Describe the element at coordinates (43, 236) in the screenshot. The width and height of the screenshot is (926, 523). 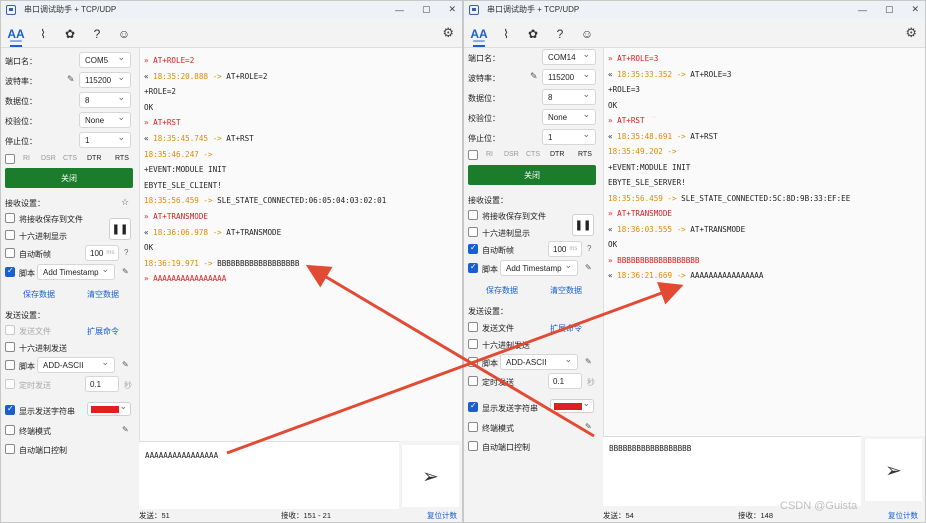
I see `hex-display-label: 十六进制显示` at that location.